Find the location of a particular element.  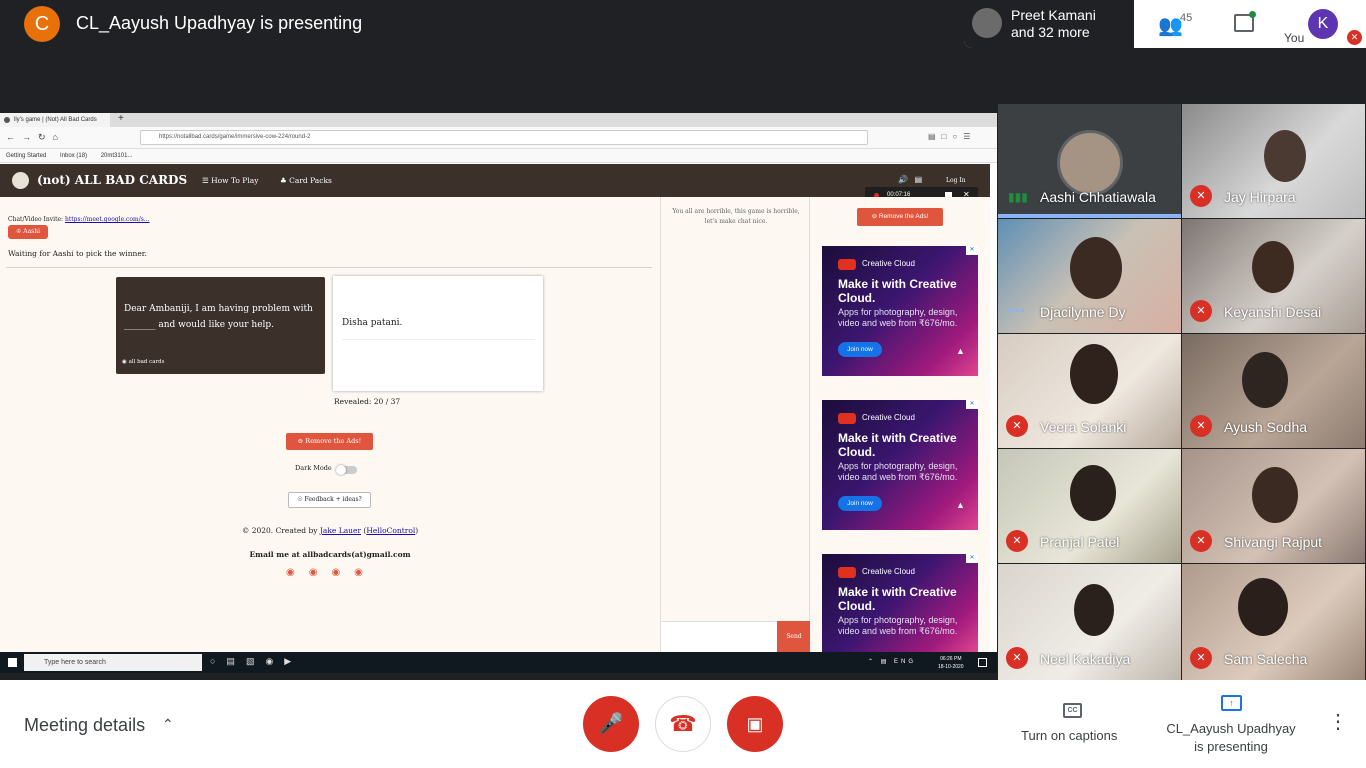

ad-headline: Make it with Creative Cloud. is located at coordinates (897, 599).